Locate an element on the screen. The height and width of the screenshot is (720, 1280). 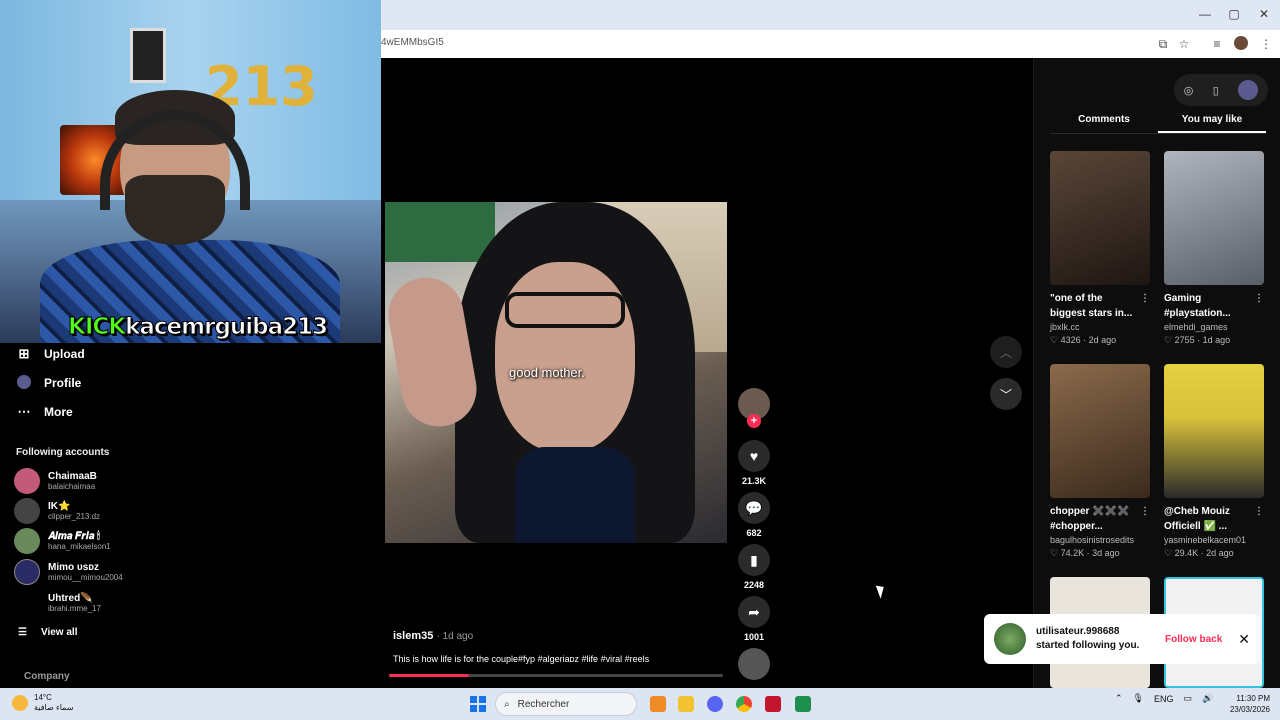
video-player: good mother. is located at coordinates (556, 372).